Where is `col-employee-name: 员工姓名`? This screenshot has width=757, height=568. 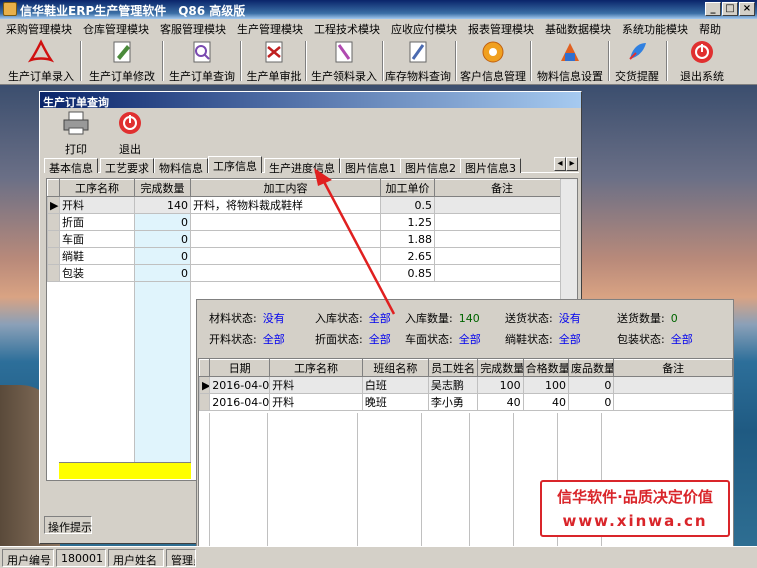
col-employee-name: 员工姓名 is located at coordinates (453, 368).